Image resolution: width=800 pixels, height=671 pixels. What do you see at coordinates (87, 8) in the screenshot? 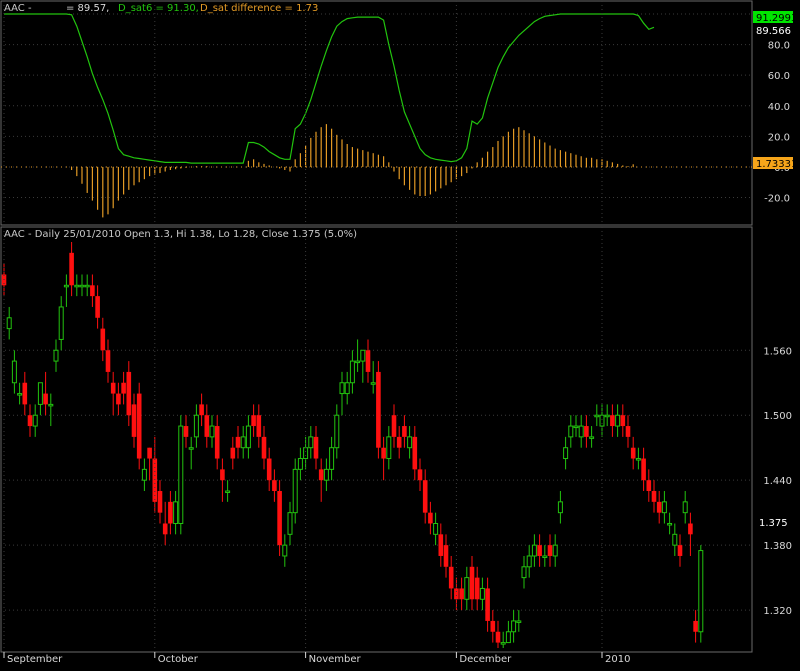
I see `legend-sat: = 89.57,` at bounding box center [87, 8].